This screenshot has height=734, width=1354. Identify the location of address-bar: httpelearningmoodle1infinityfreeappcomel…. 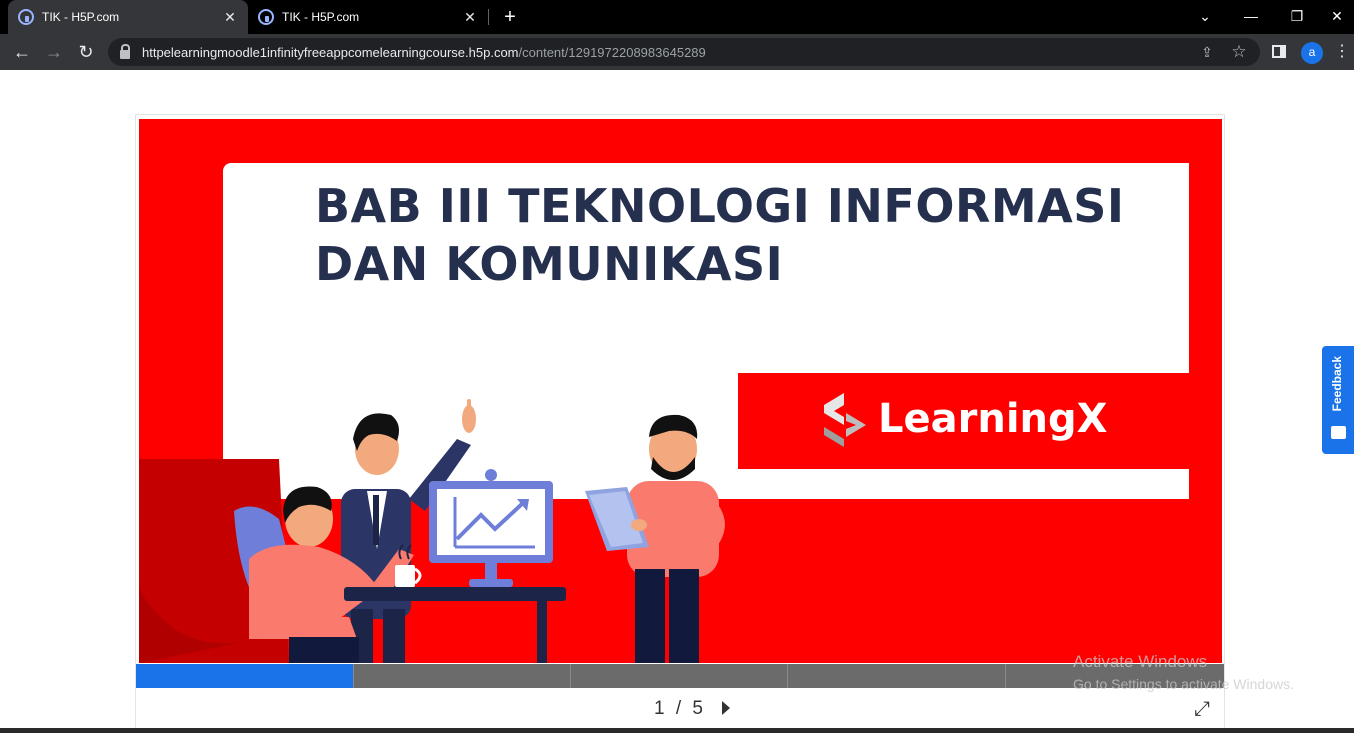
(684, 52).